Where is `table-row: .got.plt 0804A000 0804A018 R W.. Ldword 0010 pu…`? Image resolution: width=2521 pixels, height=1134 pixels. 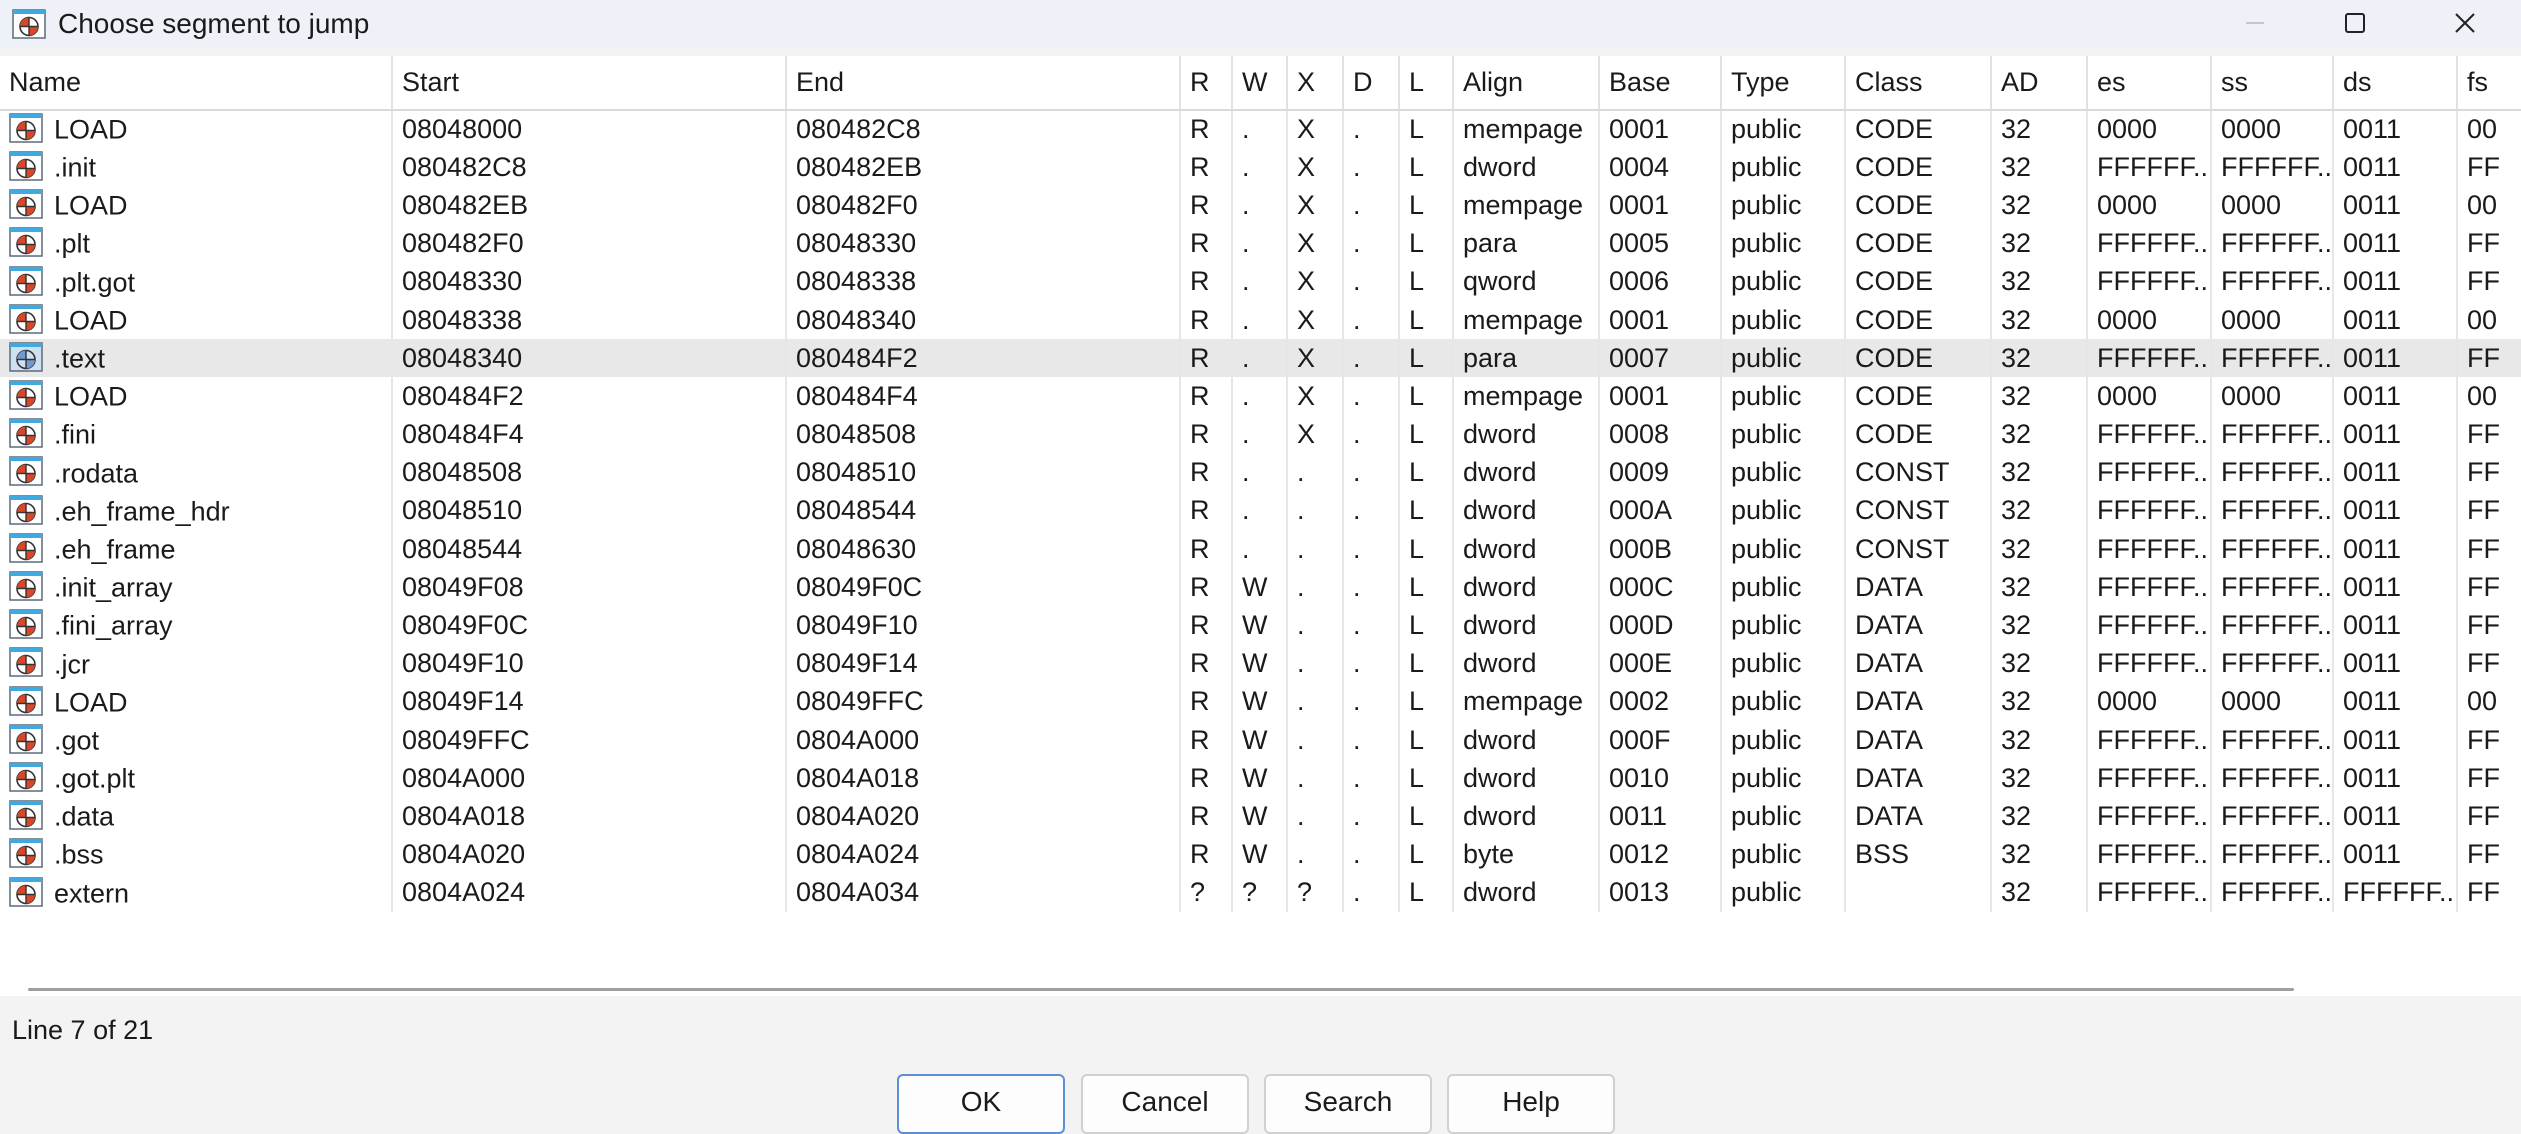 table-row: .got.plt 0804A000 0804A018 R W.. Ldword 0010 pu… is located at coordinates (1260, 778).